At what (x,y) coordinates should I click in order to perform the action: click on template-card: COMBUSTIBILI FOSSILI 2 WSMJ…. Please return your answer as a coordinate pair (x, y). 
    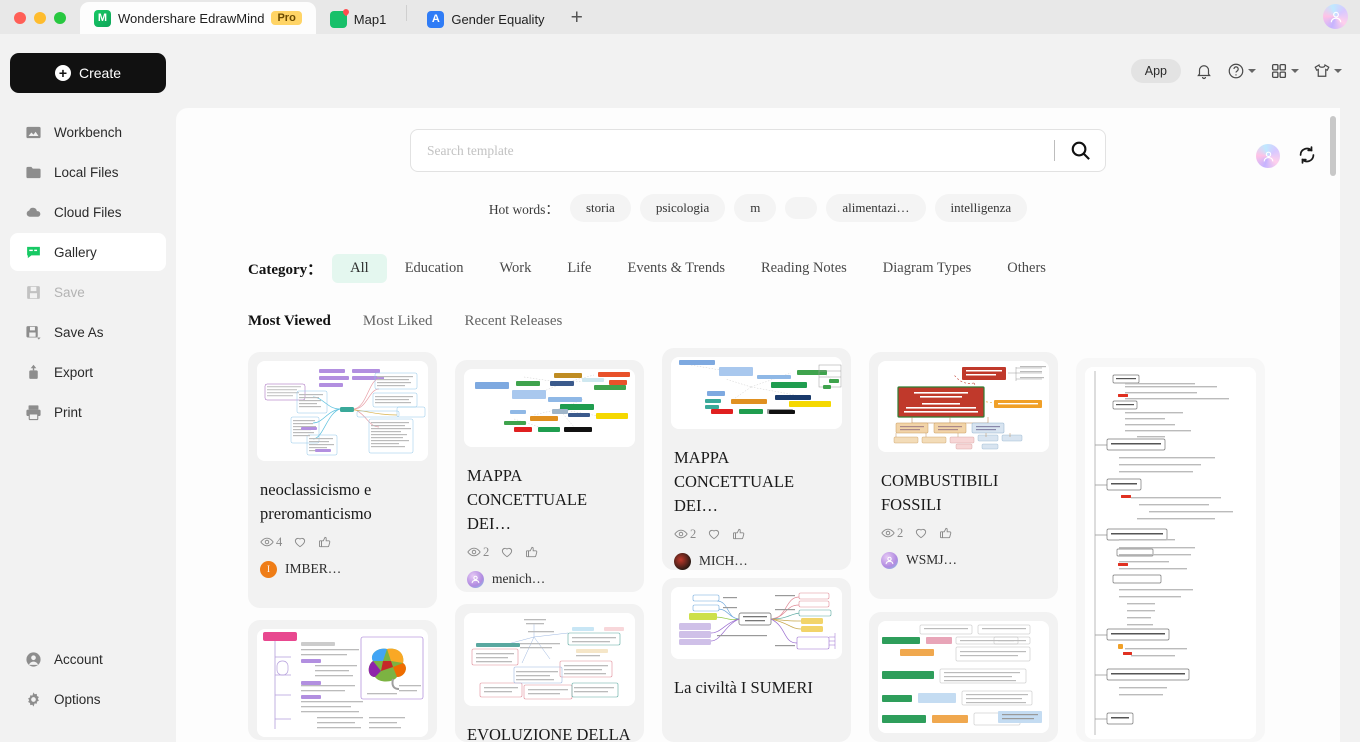
    Looking at the image, I should click on (963, 475).